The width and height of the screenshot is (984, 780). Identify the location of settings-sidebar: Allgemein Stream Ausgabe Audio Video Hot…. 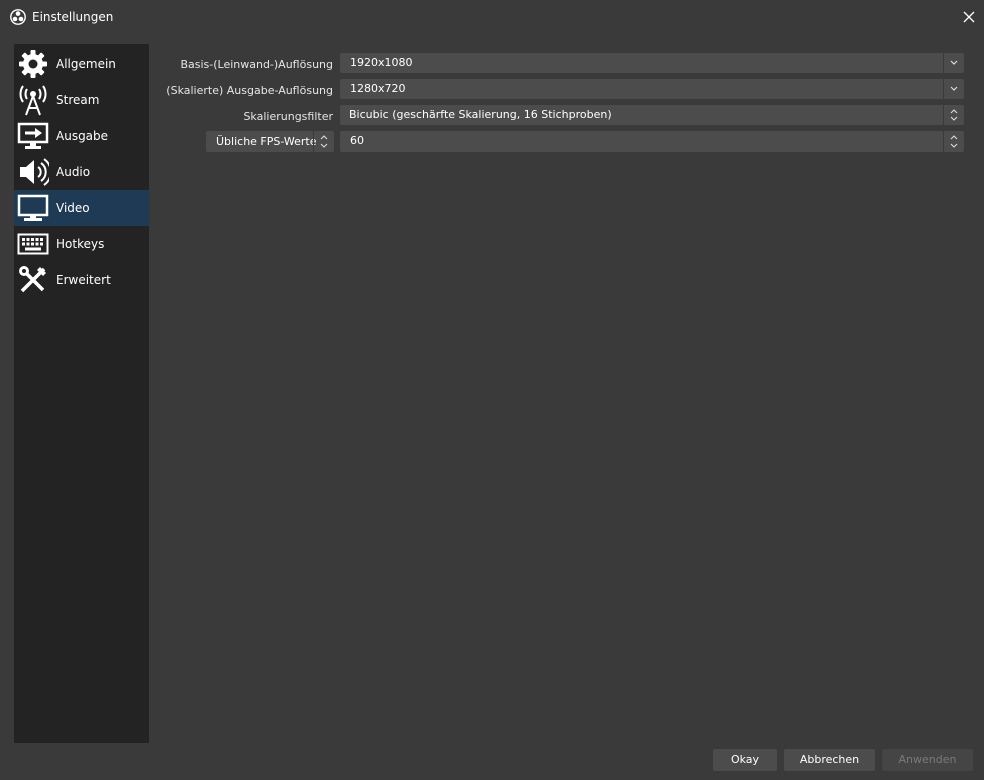
(81, 393).